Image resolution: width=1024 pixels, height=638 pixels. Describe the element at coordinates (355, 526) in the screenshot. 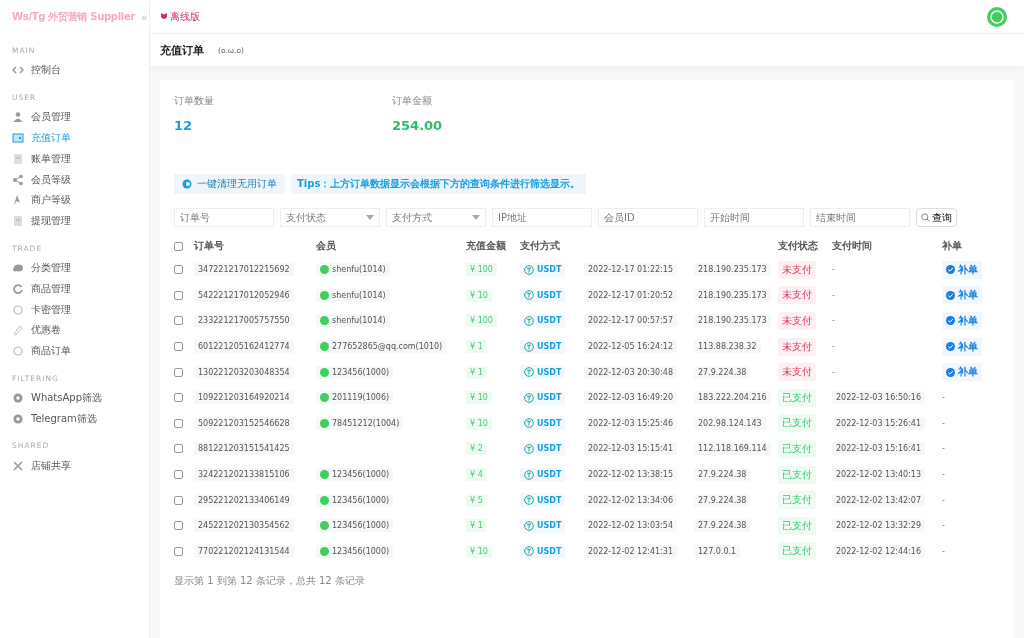

I see `member-tag: 123456(1000)` at that location.